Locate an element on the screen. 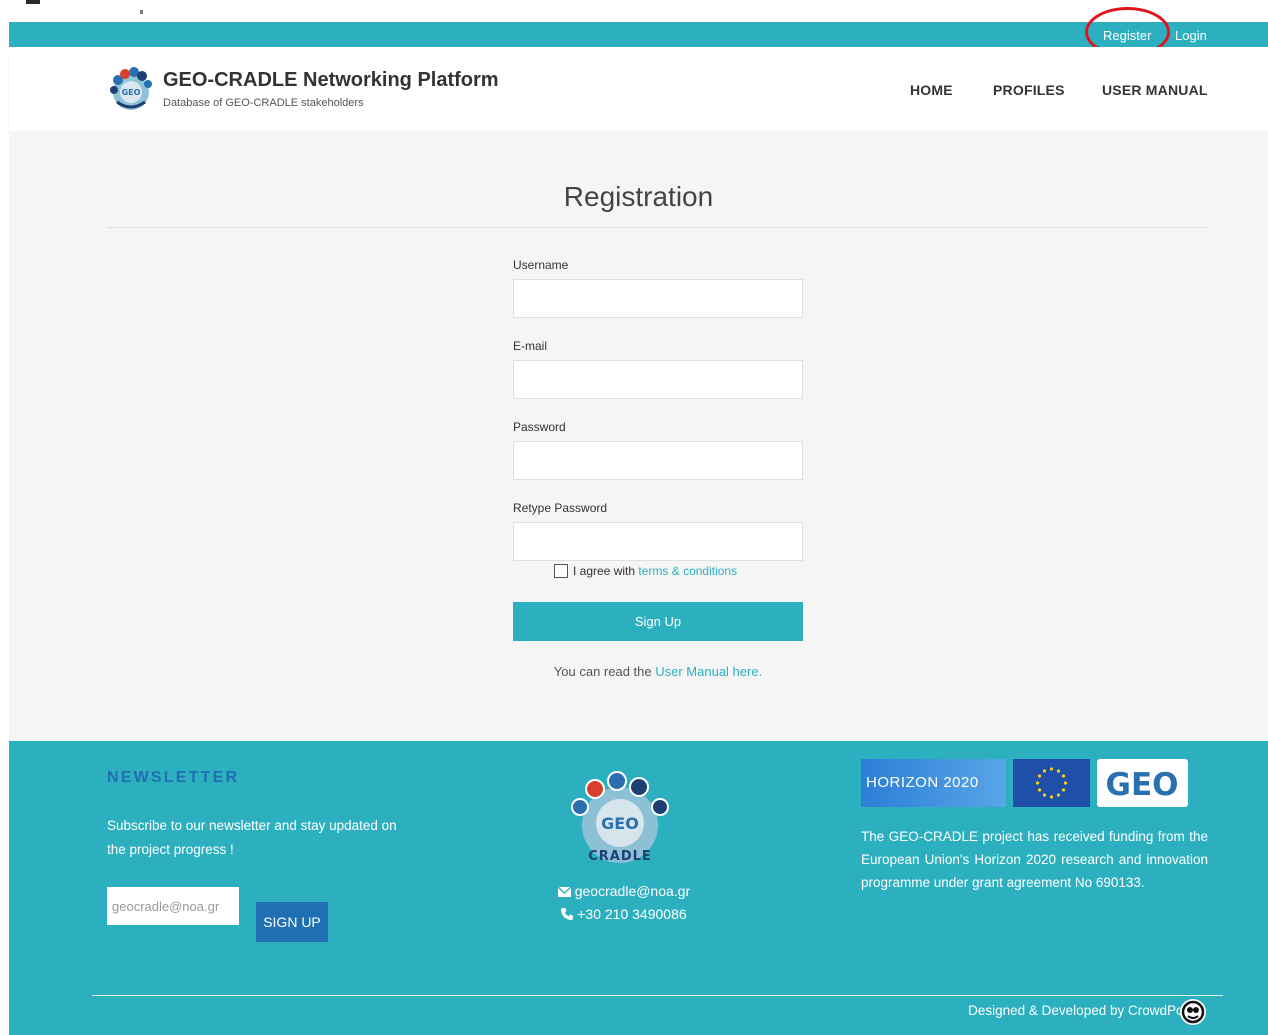  username-field is located at coordinates (658, 298).